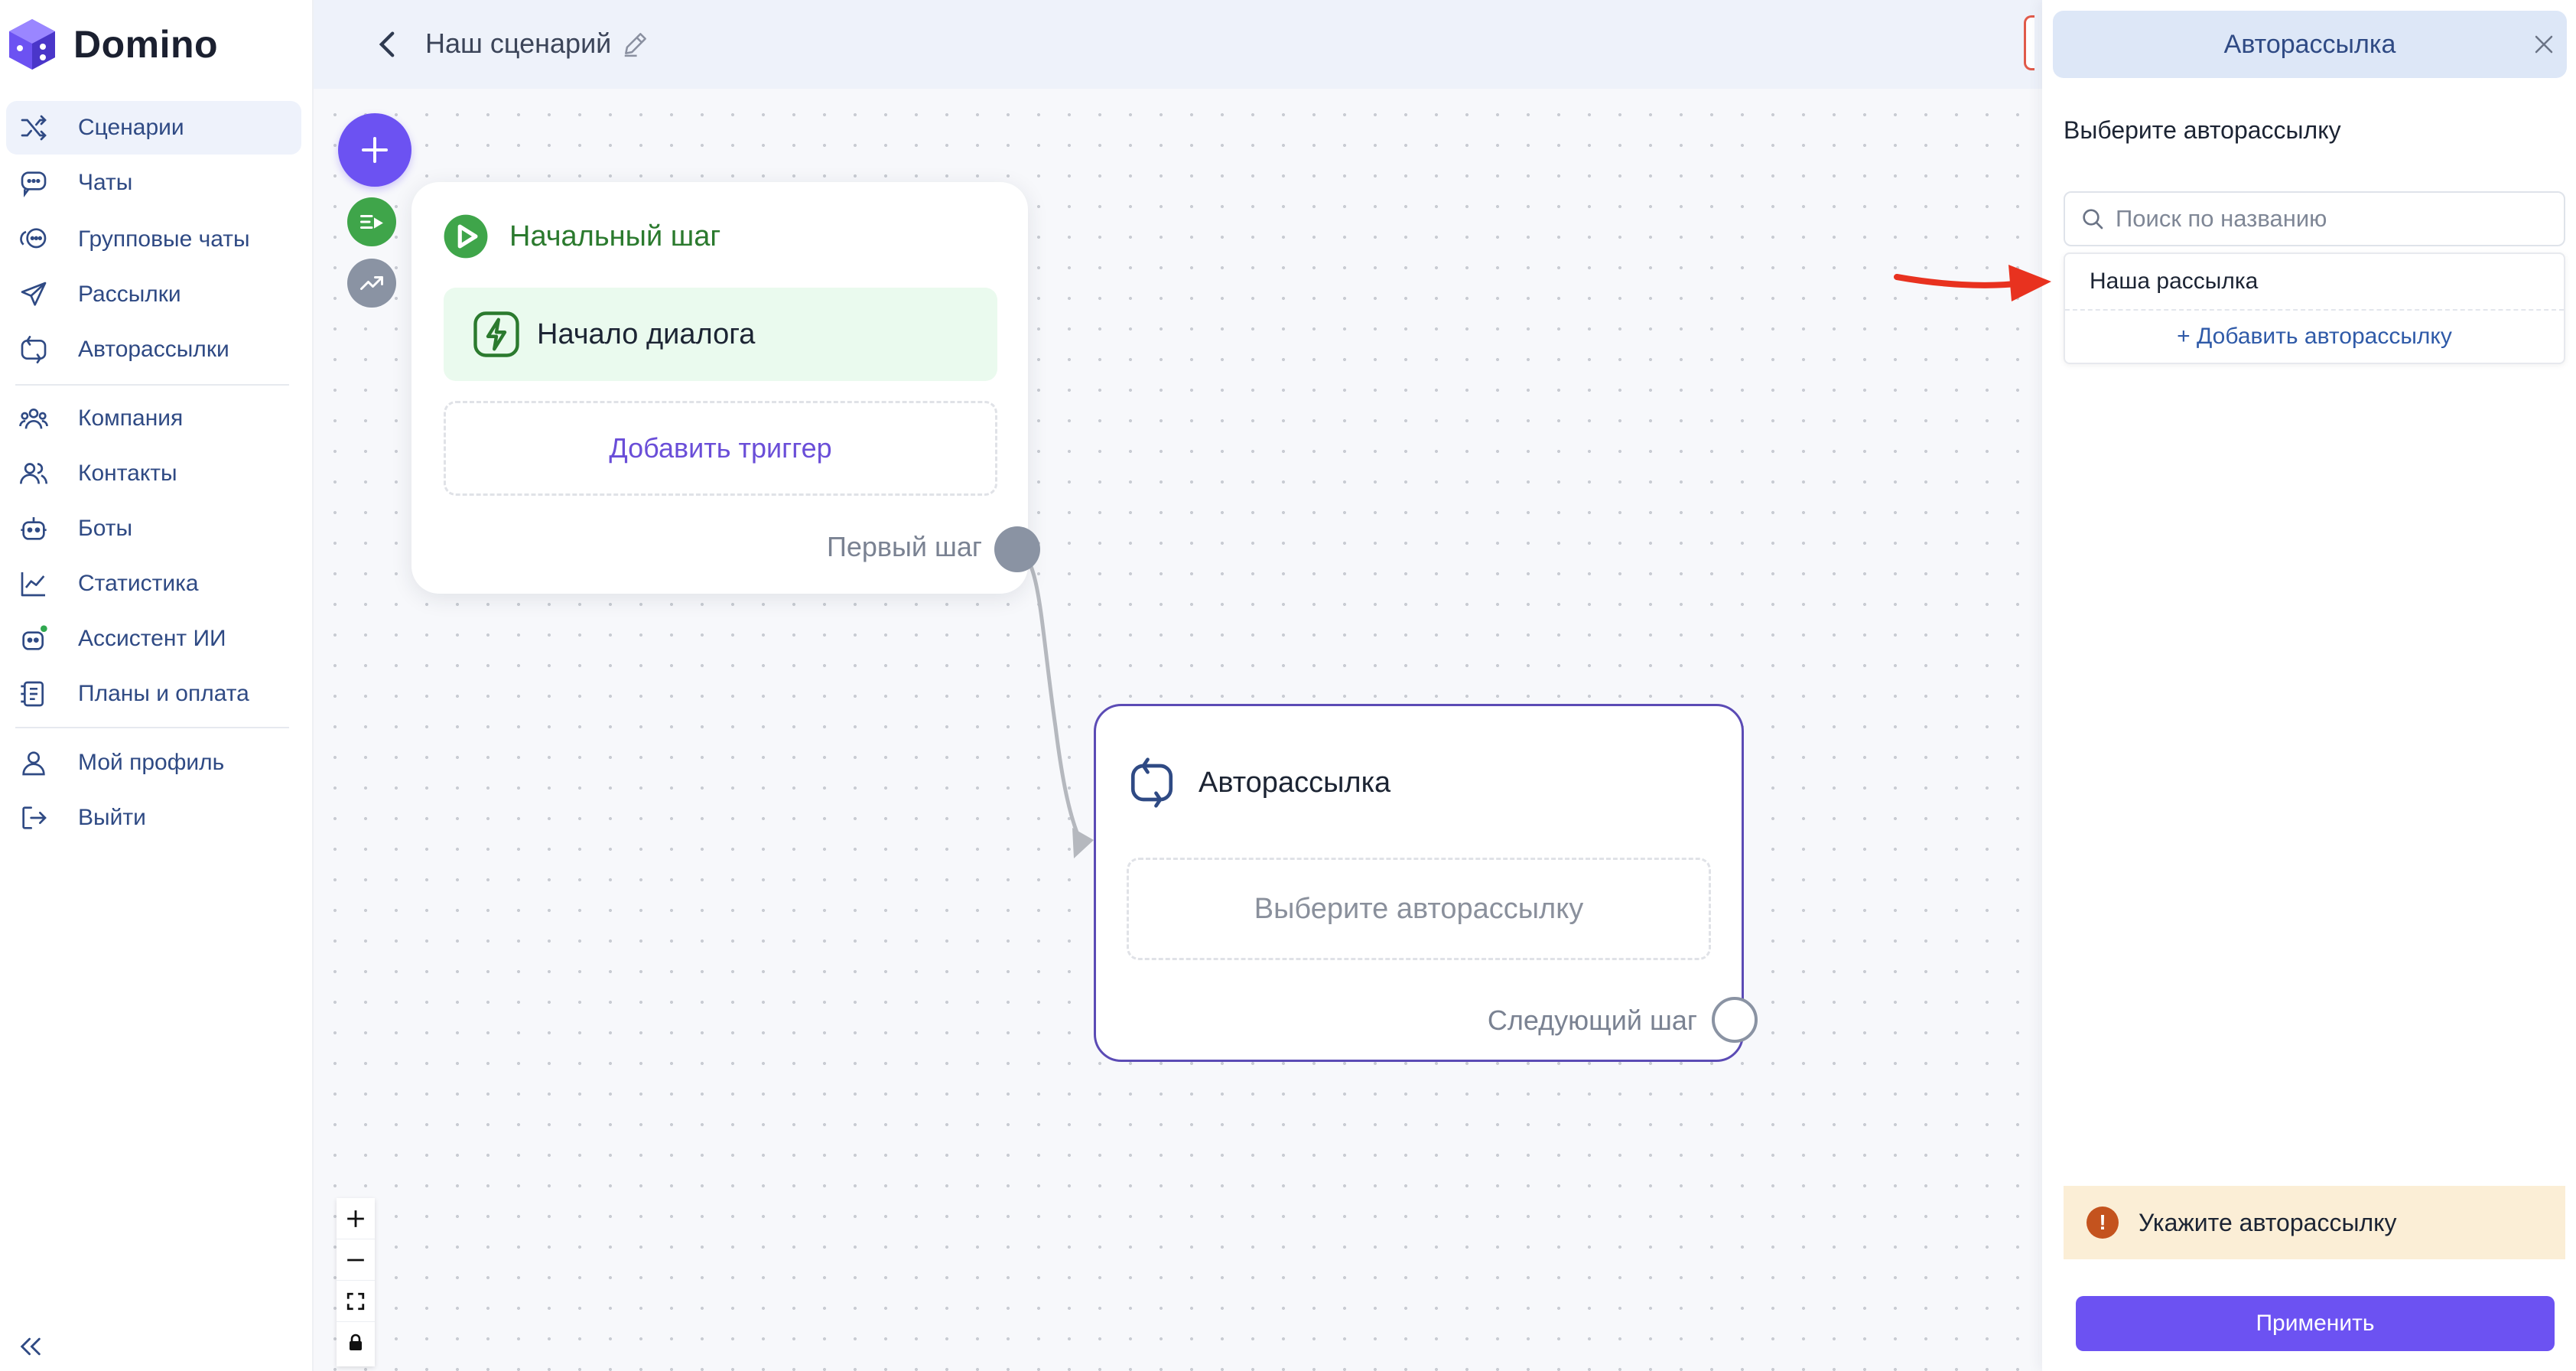 This screenshot has height=1371, width=2576. I want to click on warning-icon: !, so click(2102, 1223).